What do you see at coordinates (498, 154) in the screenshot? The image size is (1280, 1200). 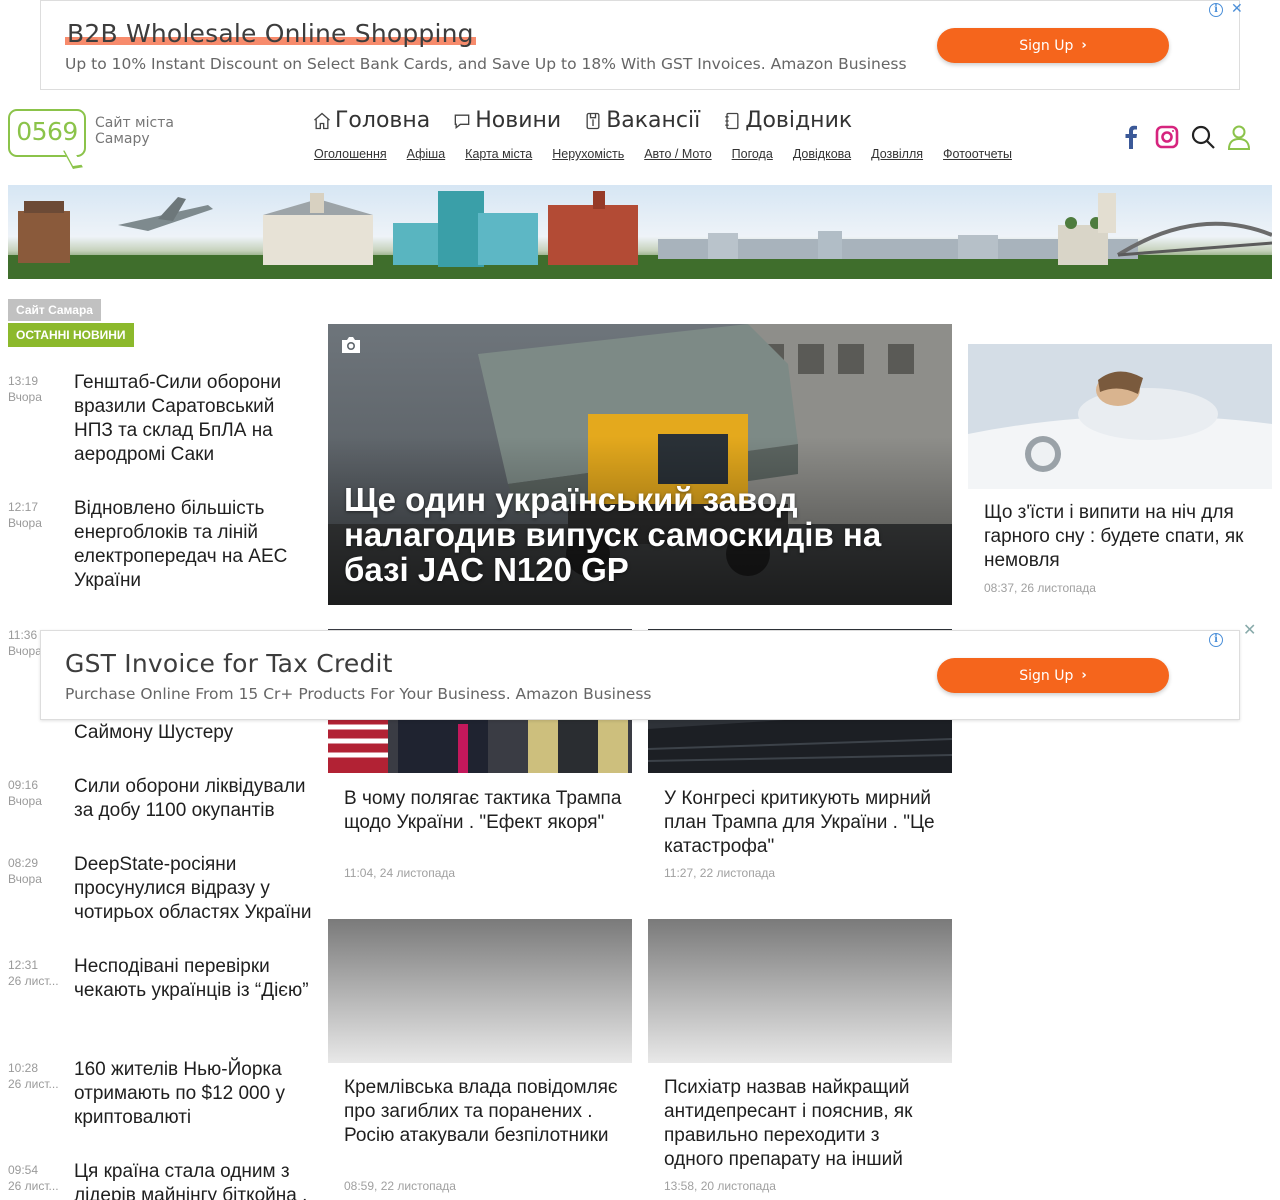 I see `subnav-city-map: Карта міста` at bounding box center [498, 154].